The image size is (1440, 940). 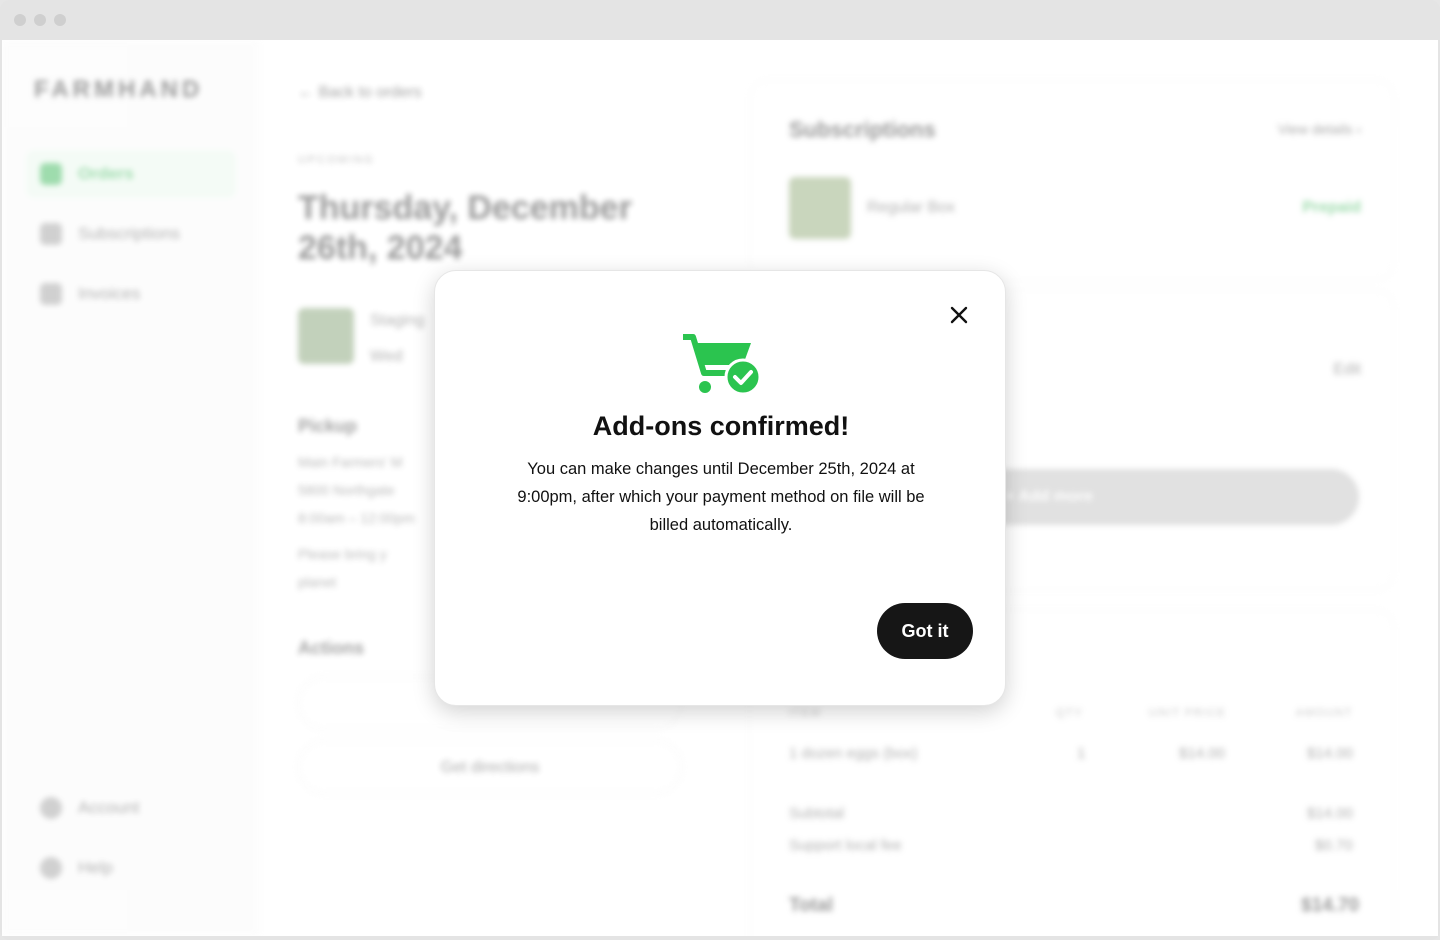 What do you see at coordinates (397, 320) in the screenshot?
I see `product-name: Staging` at bounding box center [397, 320].